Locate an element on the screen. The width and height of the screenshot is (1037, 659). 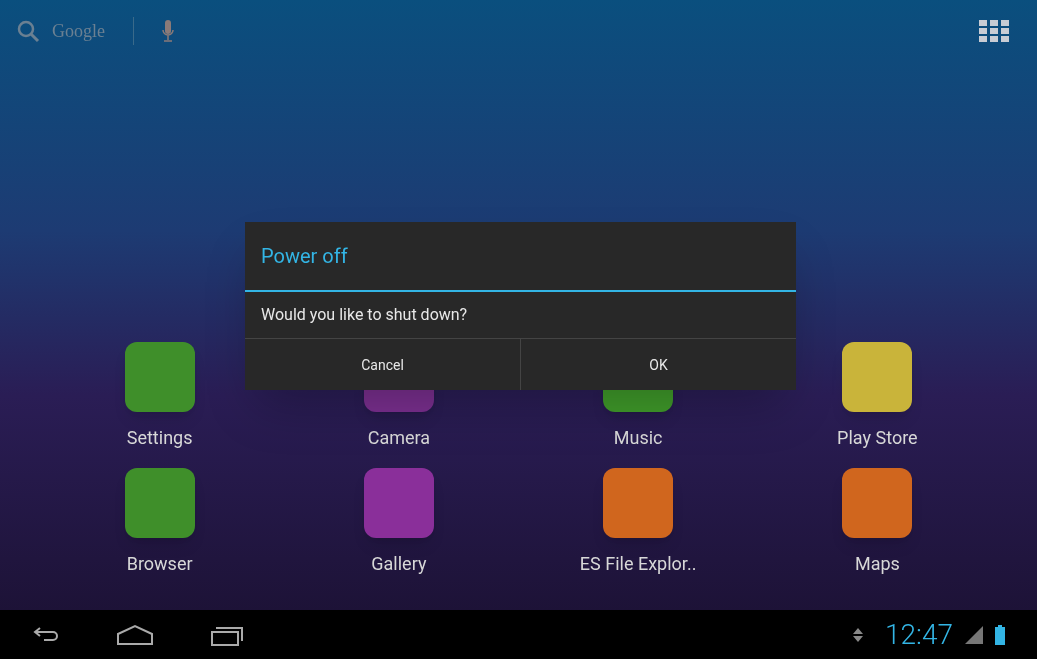
app-grid-icon is located at coordinates (994, 31).